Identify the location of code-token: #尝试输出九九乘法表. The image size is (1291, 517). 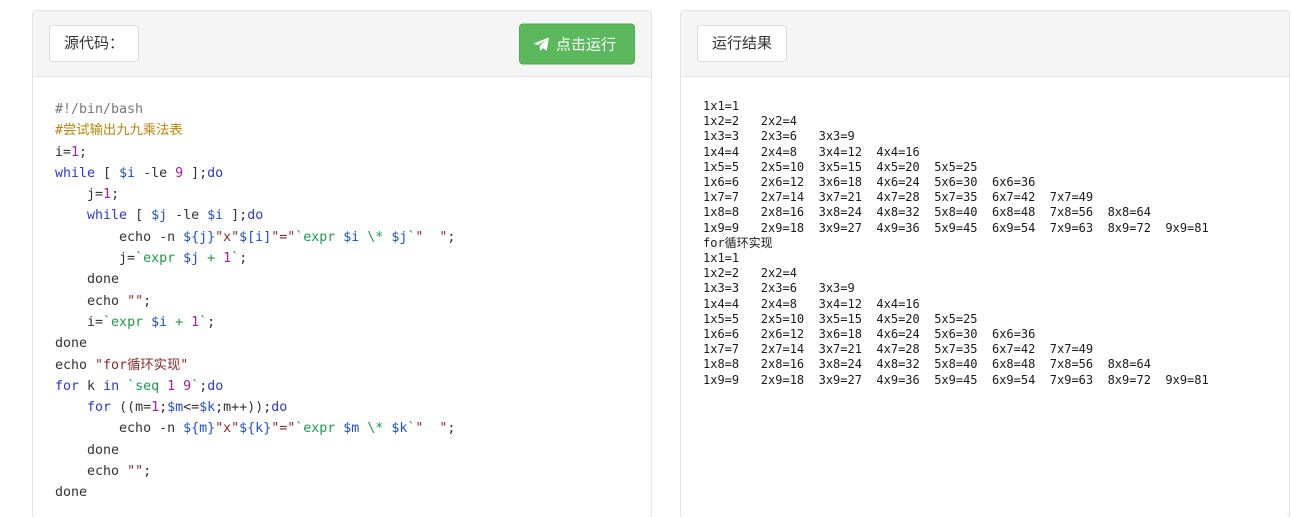
(119, 131).